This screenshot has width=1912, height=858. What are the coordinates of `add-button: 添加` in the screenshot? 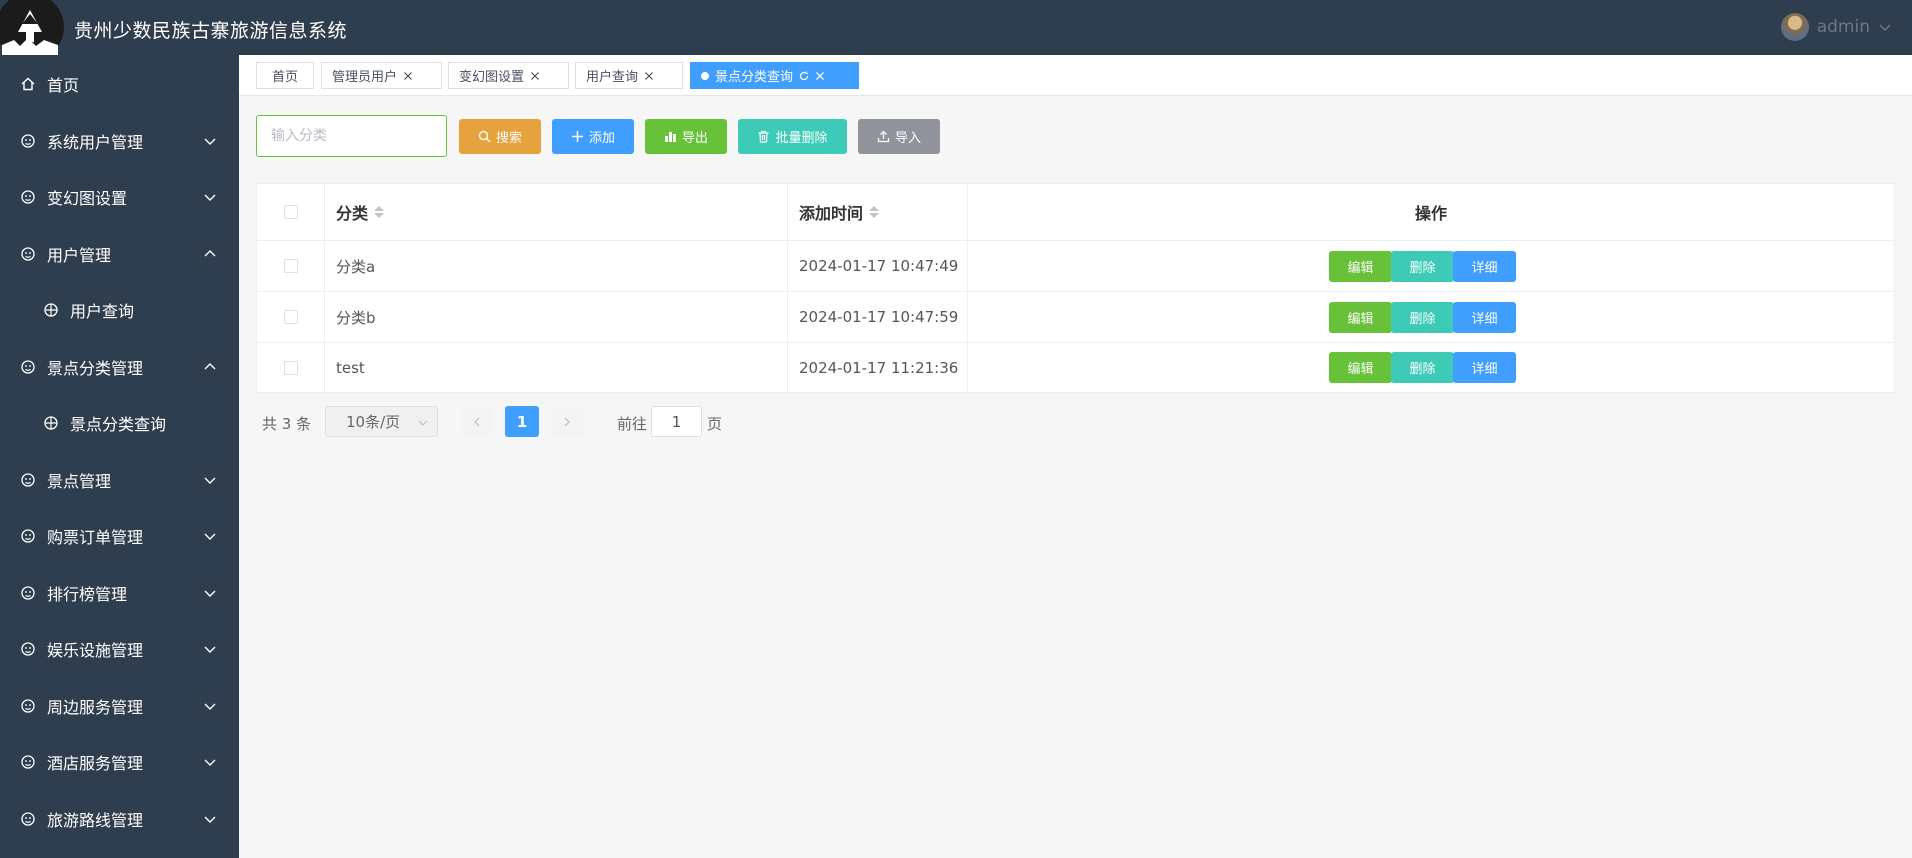 It's located at (593, 136).